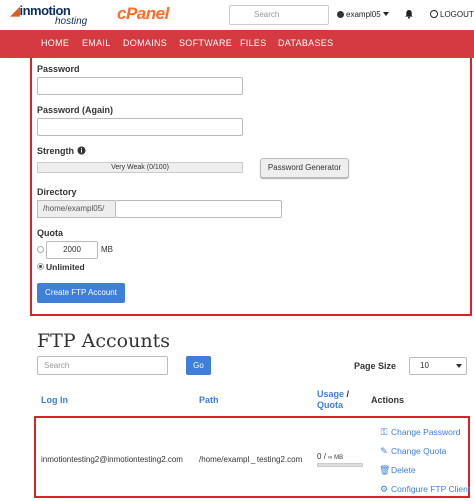  I want to click on nav-domains: DOMAINS, so click(145, 43).